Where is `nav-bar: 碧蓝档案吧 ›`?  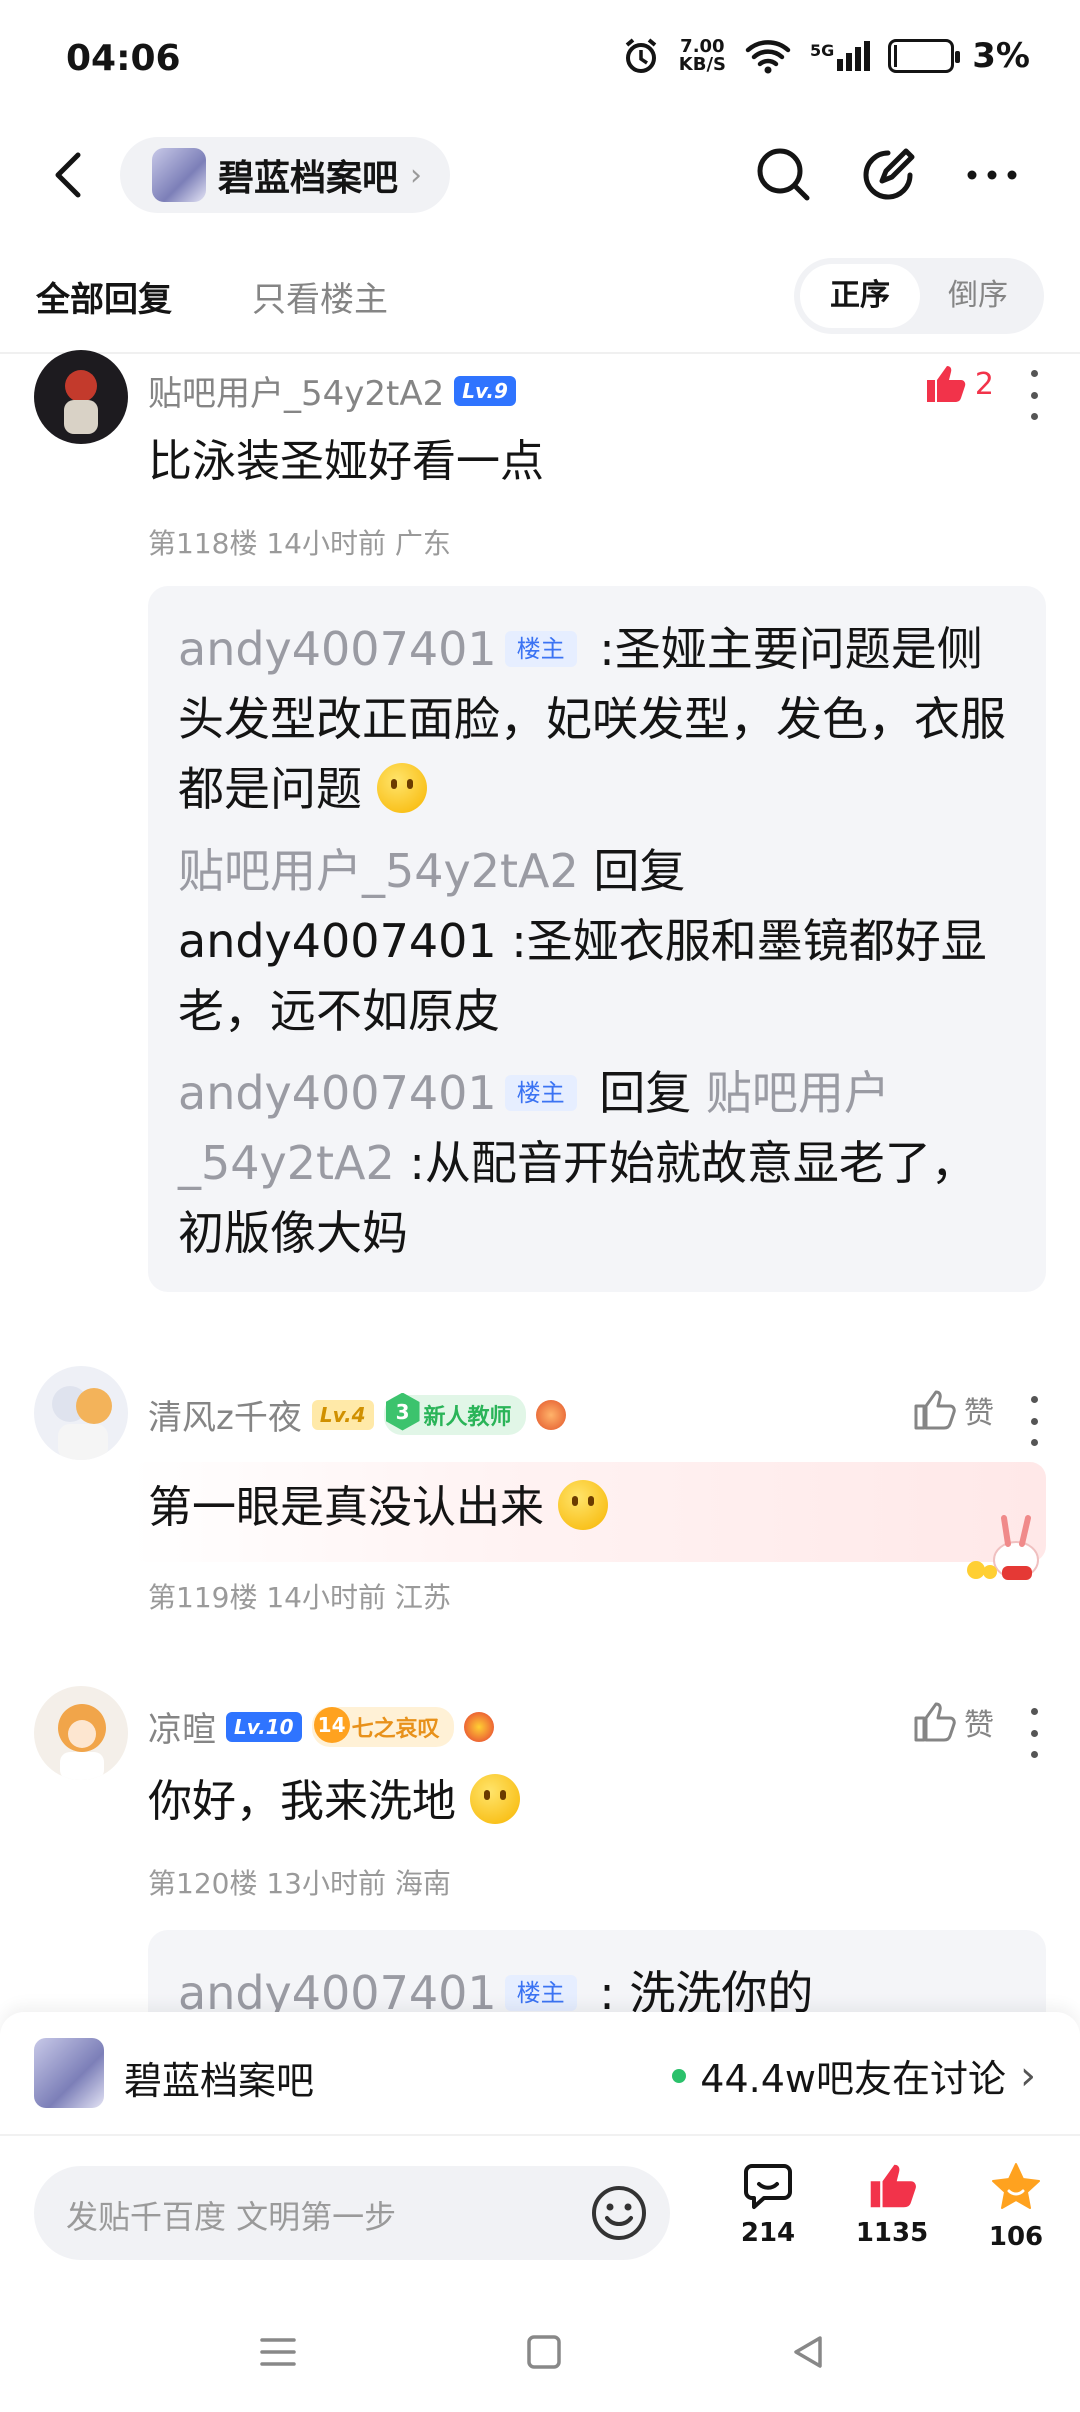
nav-bar: 碧蓝档案吧 › is located at coordinates (540, 175).